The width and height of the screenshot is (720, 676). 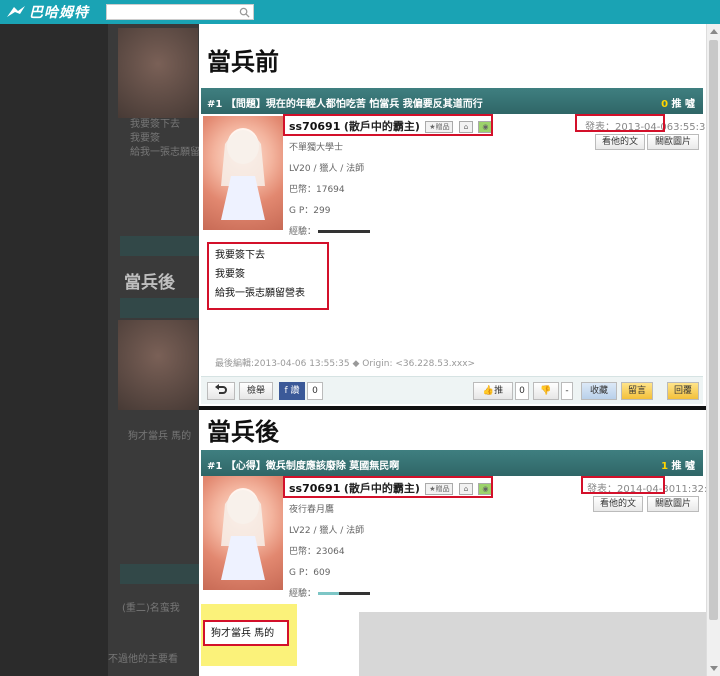 What do you see at coordinates (452, 390) in the screenshot?
I see `post-toolbar-before: 檢舉 f 讚 0 👍推 0 👎 - 收藏 留言 回覆` at bounding box center [452, 390].